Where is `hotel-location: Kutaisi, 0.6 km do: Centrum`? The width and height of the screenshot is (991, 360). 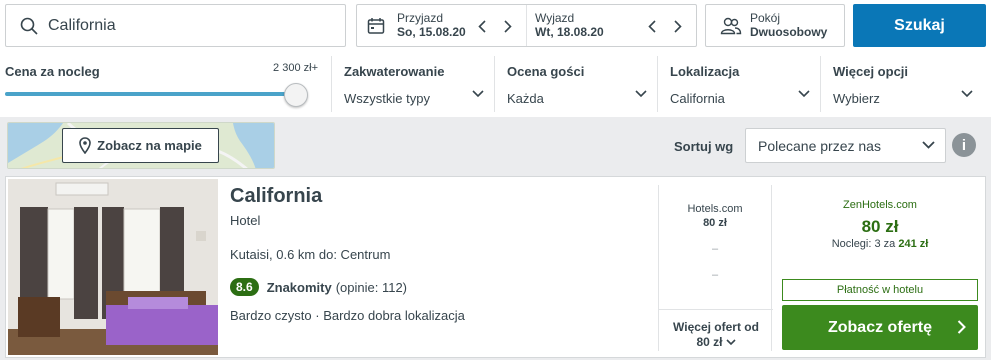
hotel-location: Kutaisi, 0.6 km do: Centrum is located at coordinates (310, 254).